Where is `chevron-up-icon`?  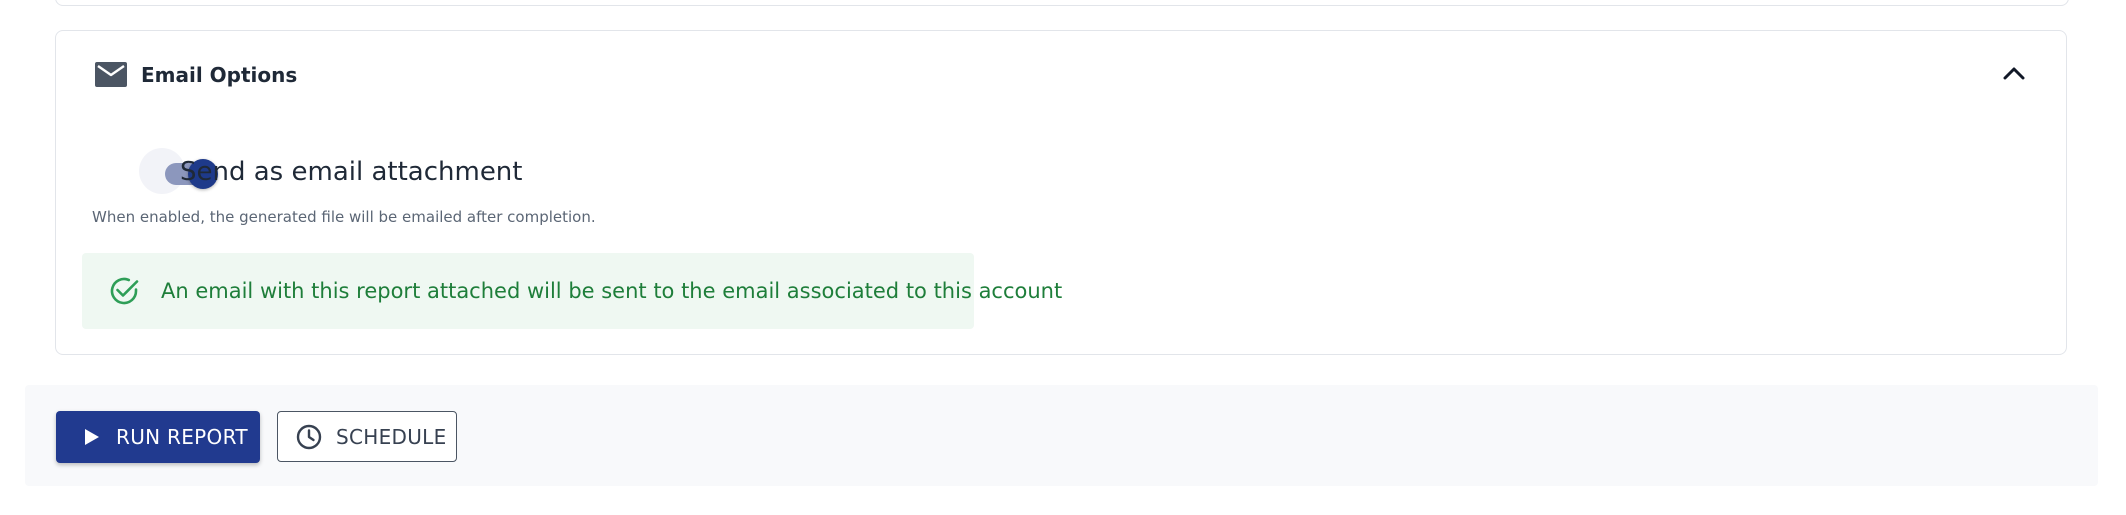 chevron-up-icon is located at coordinates (2014, 73).